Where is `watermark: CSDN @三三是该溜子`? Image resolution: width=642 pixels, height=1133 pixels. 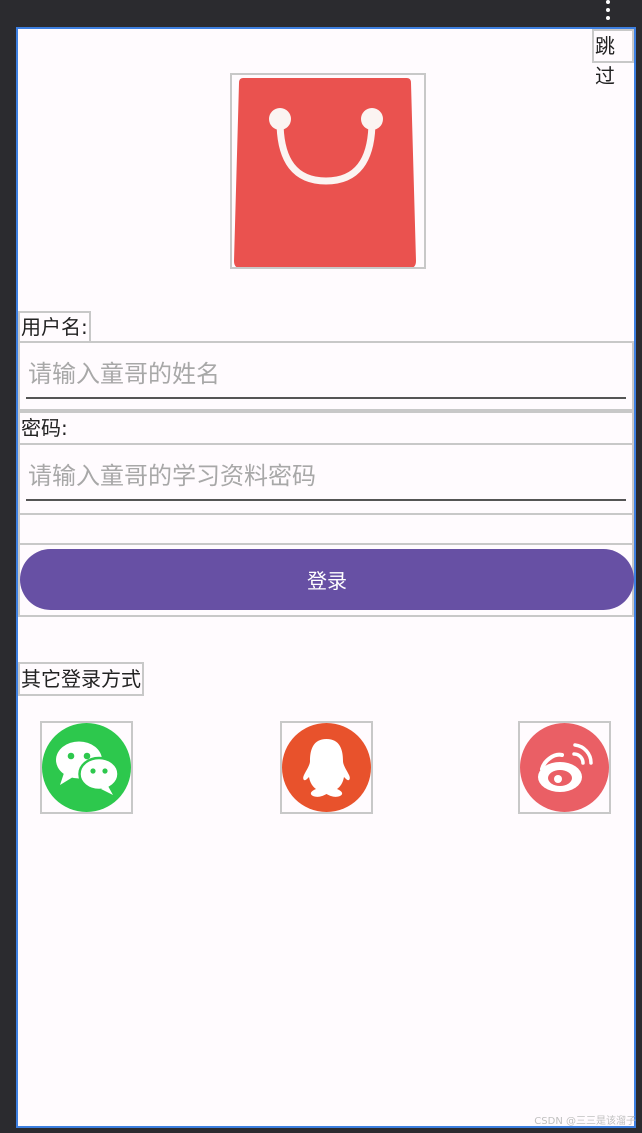
watermark: CSDN @三三是该溜子 is located at coordinates (585, 1121).